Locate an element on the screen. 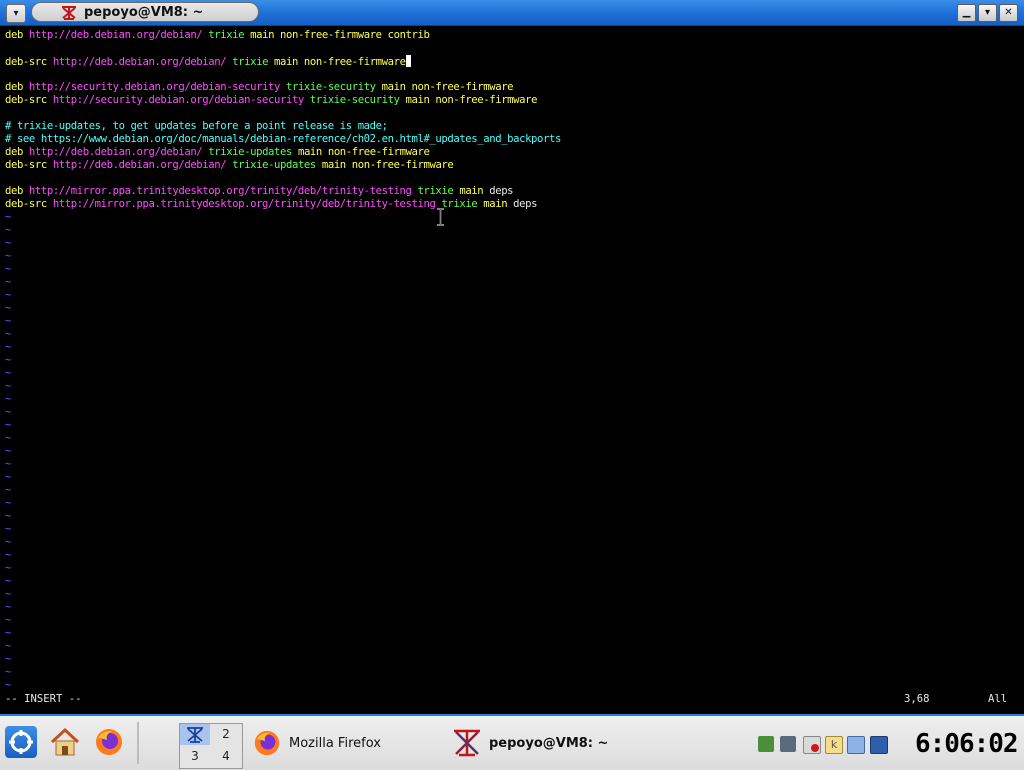 The image size is (1024, 770). task-firefox: Mozilla Firefox is located at coordinates (316, 743).